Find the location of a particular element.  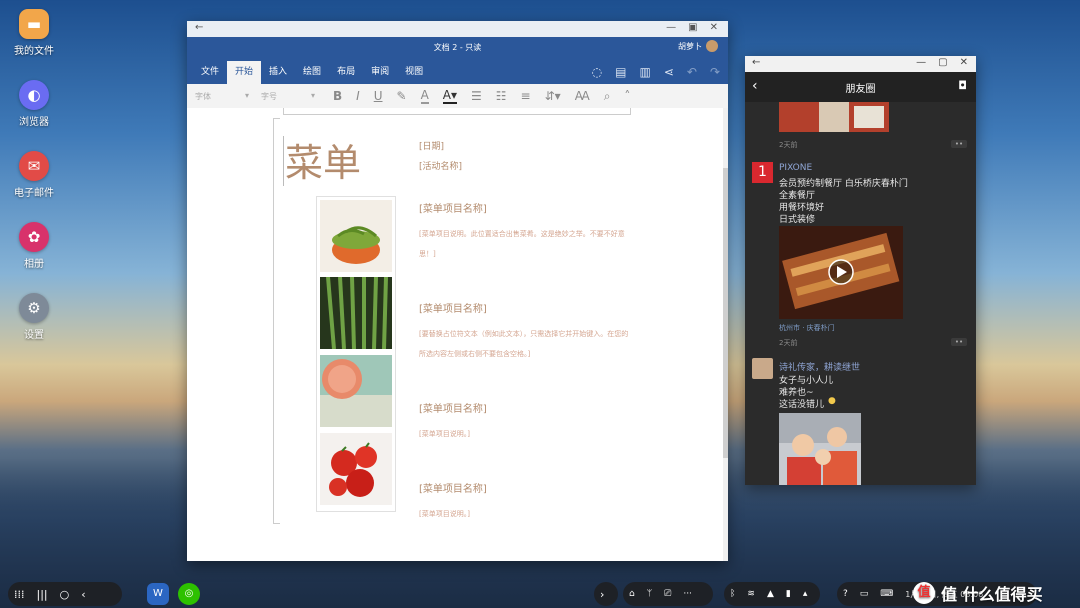

tab-file: 文件 is located at coordinates (210, 72).